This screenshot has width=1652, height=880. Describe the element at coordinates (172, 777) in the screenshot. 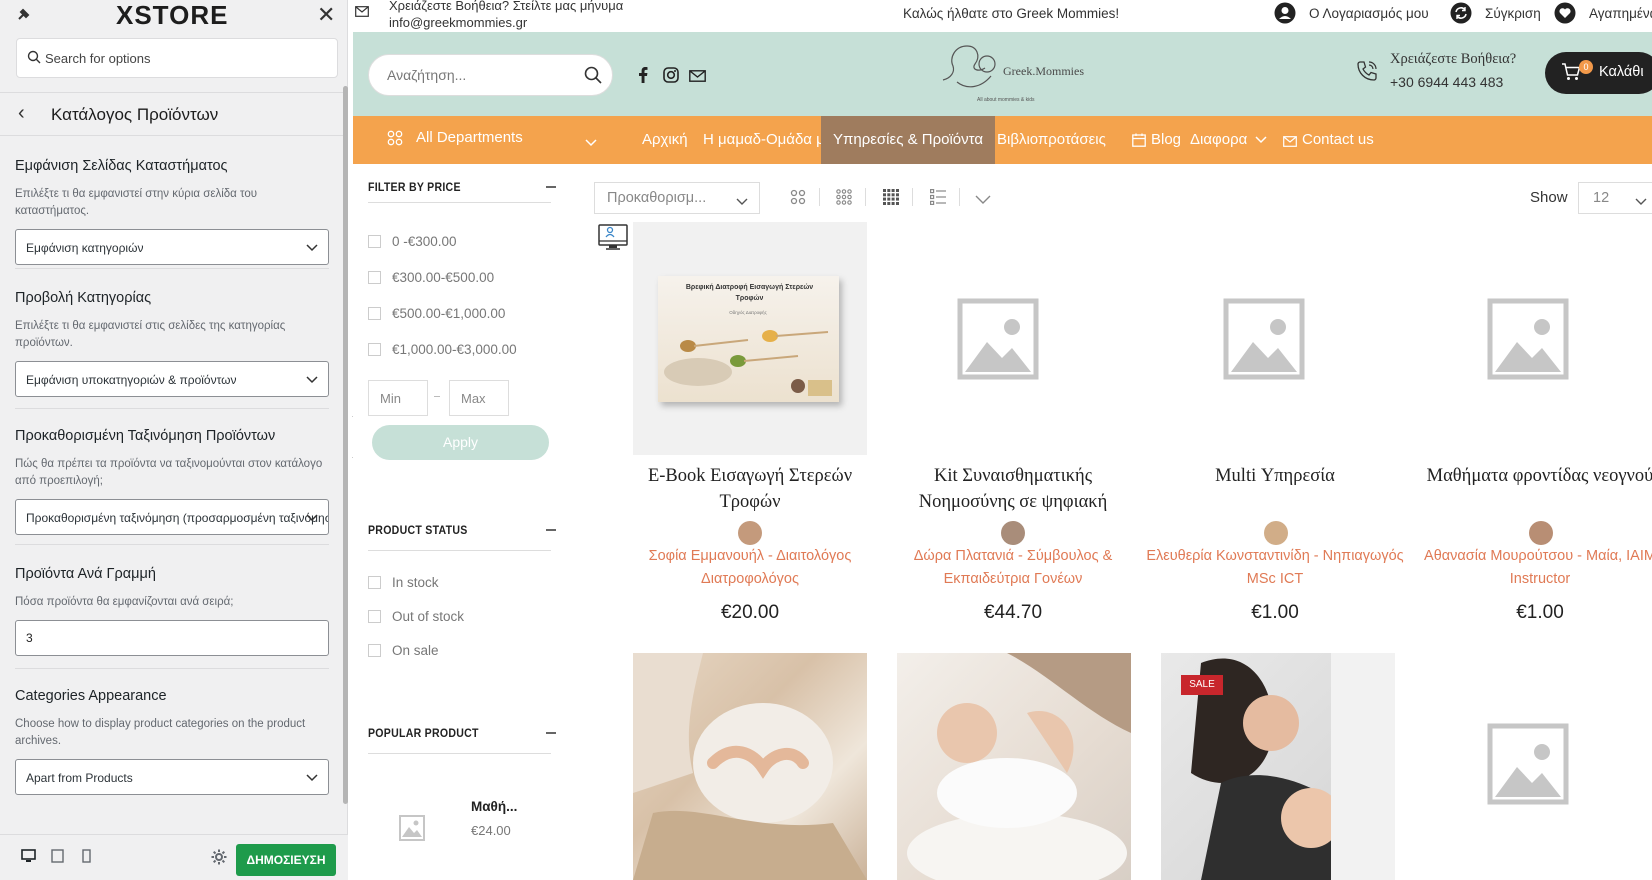

I see `categories-appearance-select: Apart from Products` at that location.